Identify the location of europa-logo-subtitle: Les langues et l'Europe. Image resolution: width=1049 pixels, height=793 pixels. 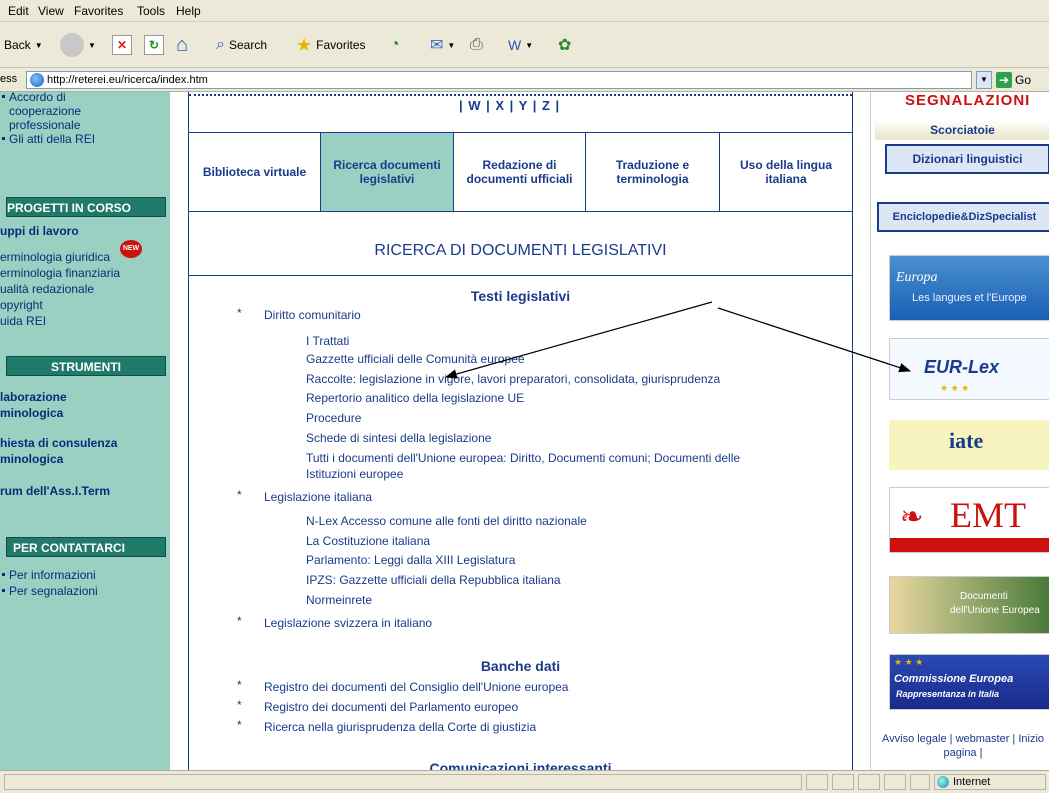
(969, 298).